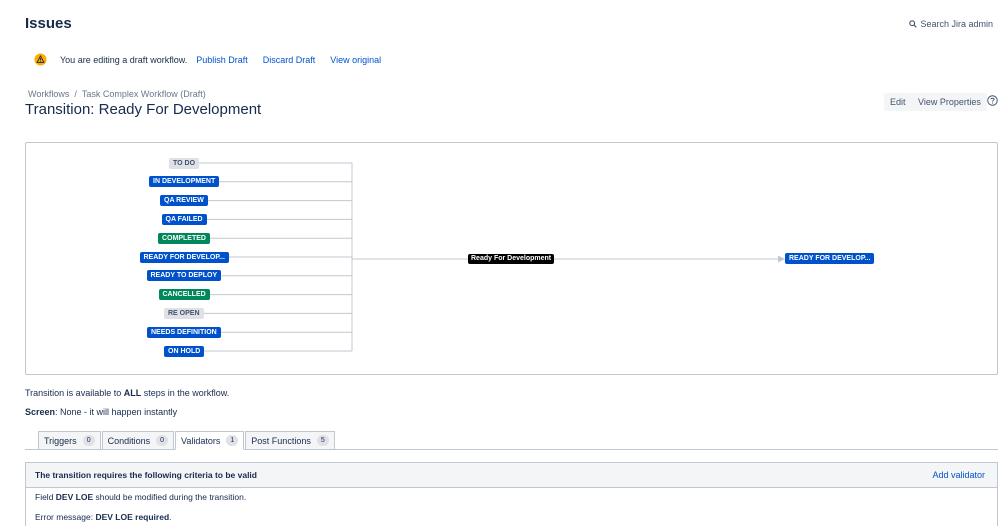 This screenshot has height=526, width=999. I want to click on search-admin-link: Search Jira admin, so click(951, 24).